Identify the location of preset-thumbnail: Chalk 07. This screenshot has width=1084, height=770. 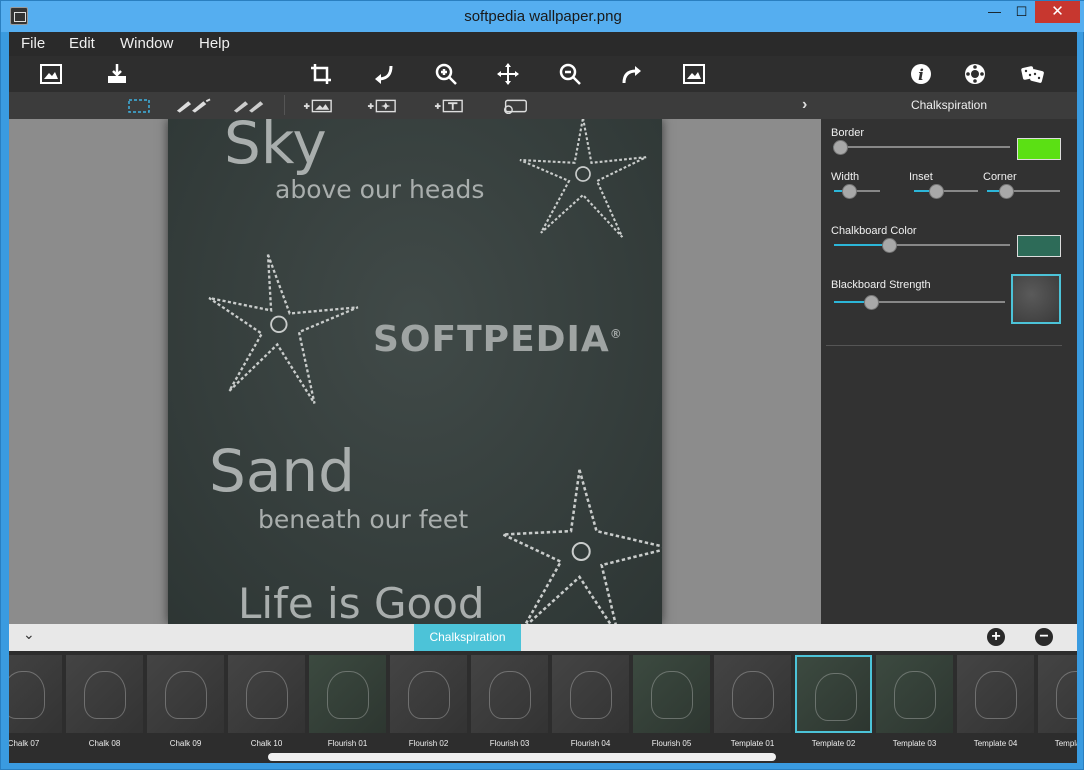
(35, 701).